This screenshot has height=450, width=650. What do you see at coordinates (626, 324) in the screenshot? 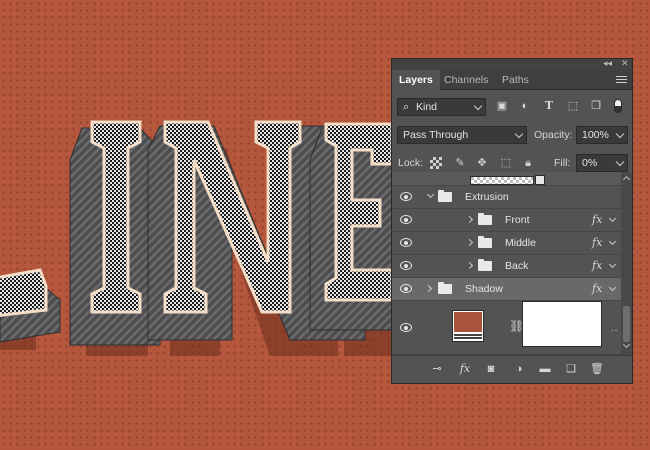
I see `scroll-thumb` at bounding box center [626, 324].